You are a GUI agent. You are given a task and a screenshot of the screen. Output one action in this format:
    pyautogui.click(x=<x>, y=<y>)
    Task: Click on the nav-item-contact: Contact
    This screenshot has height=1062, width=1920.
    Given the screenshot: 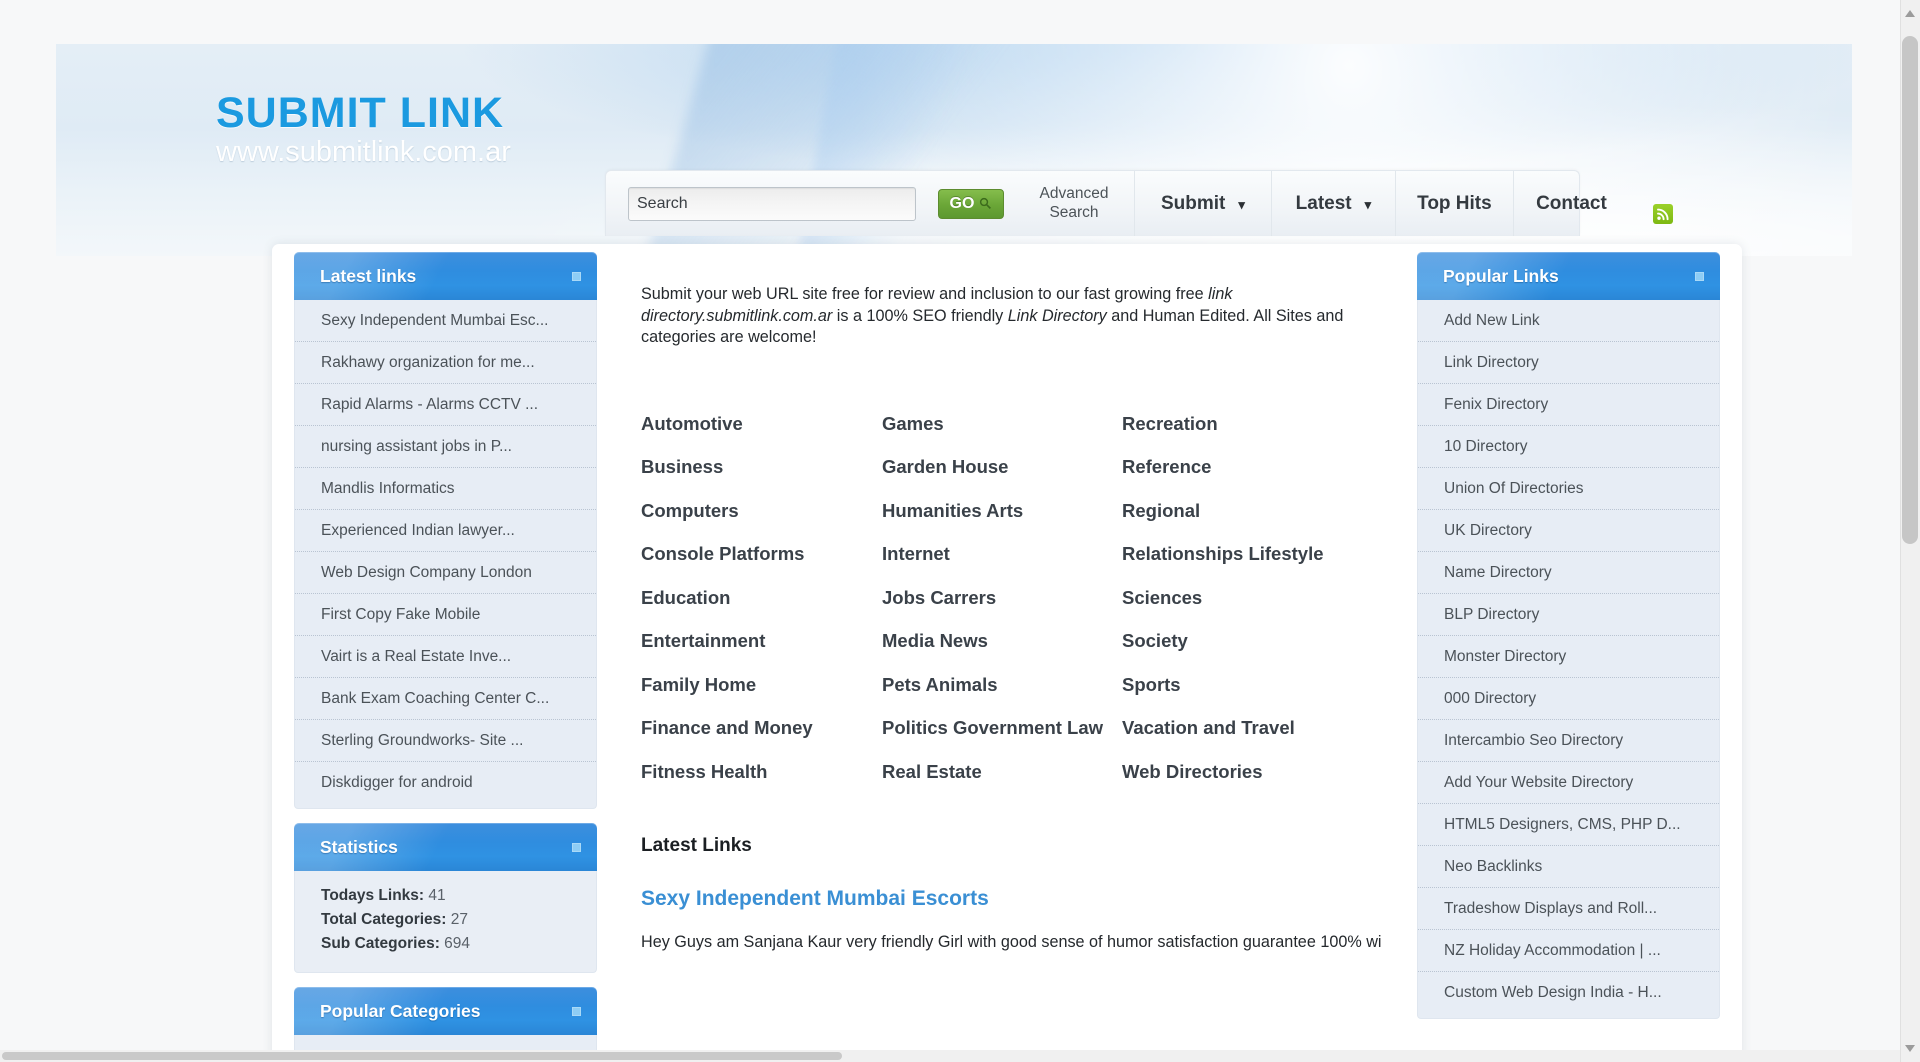 What is the action you would take?
    pyautogui.click(x=1570, y=203)
    